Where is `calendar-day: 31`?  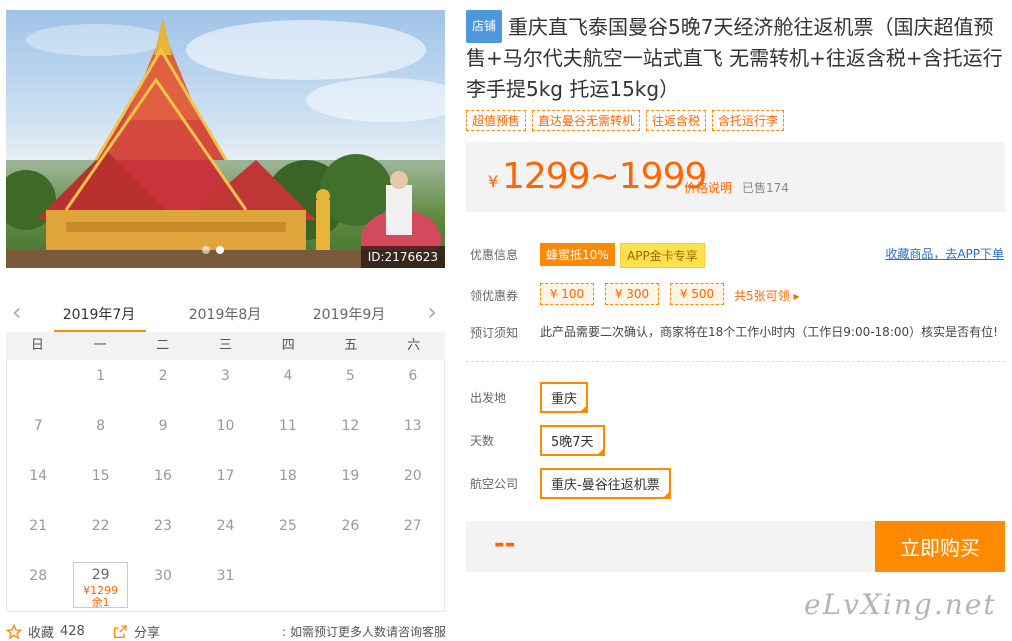
calendar-day: 31 is located at coordinates (225, 576).